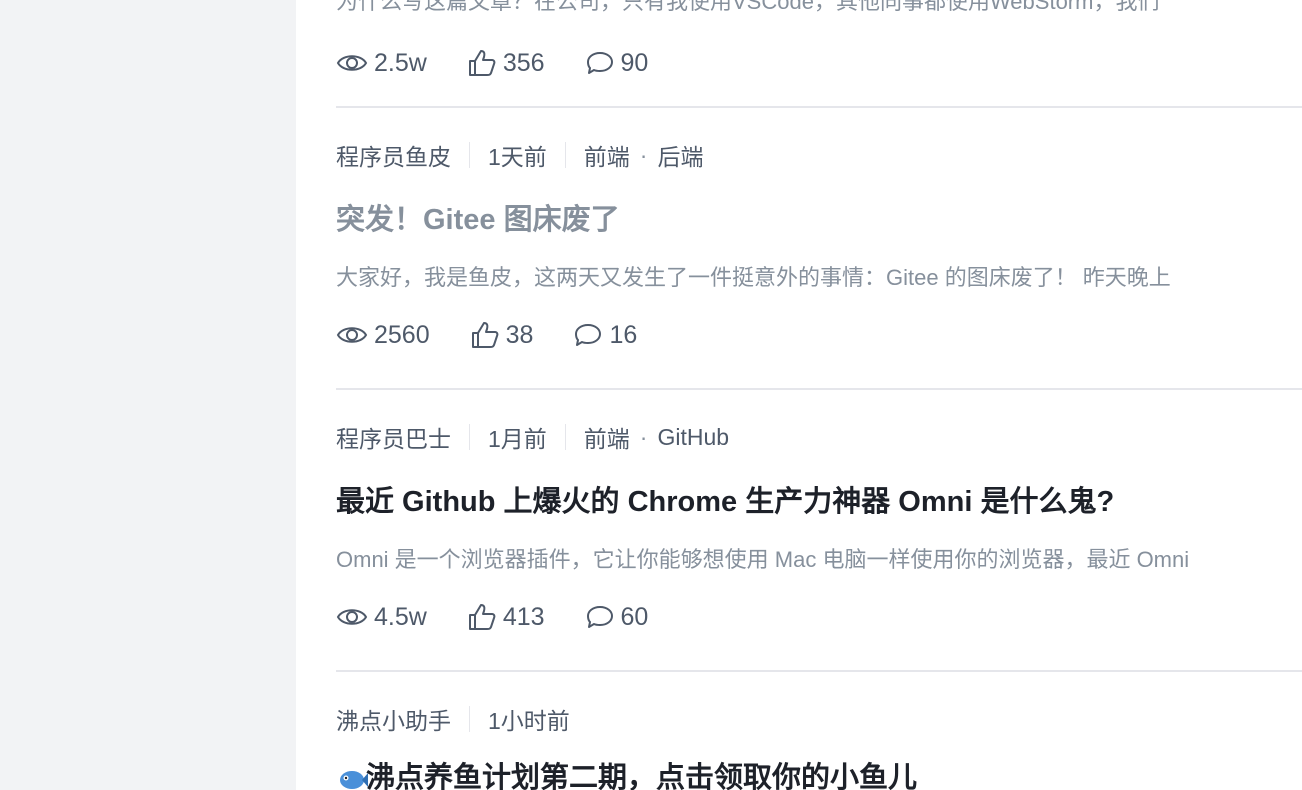  What do you see at coordinates (819, 617) in the screenshot?
I see `article-stats: 4.5w 413 60` at bounding box center [819, 617].